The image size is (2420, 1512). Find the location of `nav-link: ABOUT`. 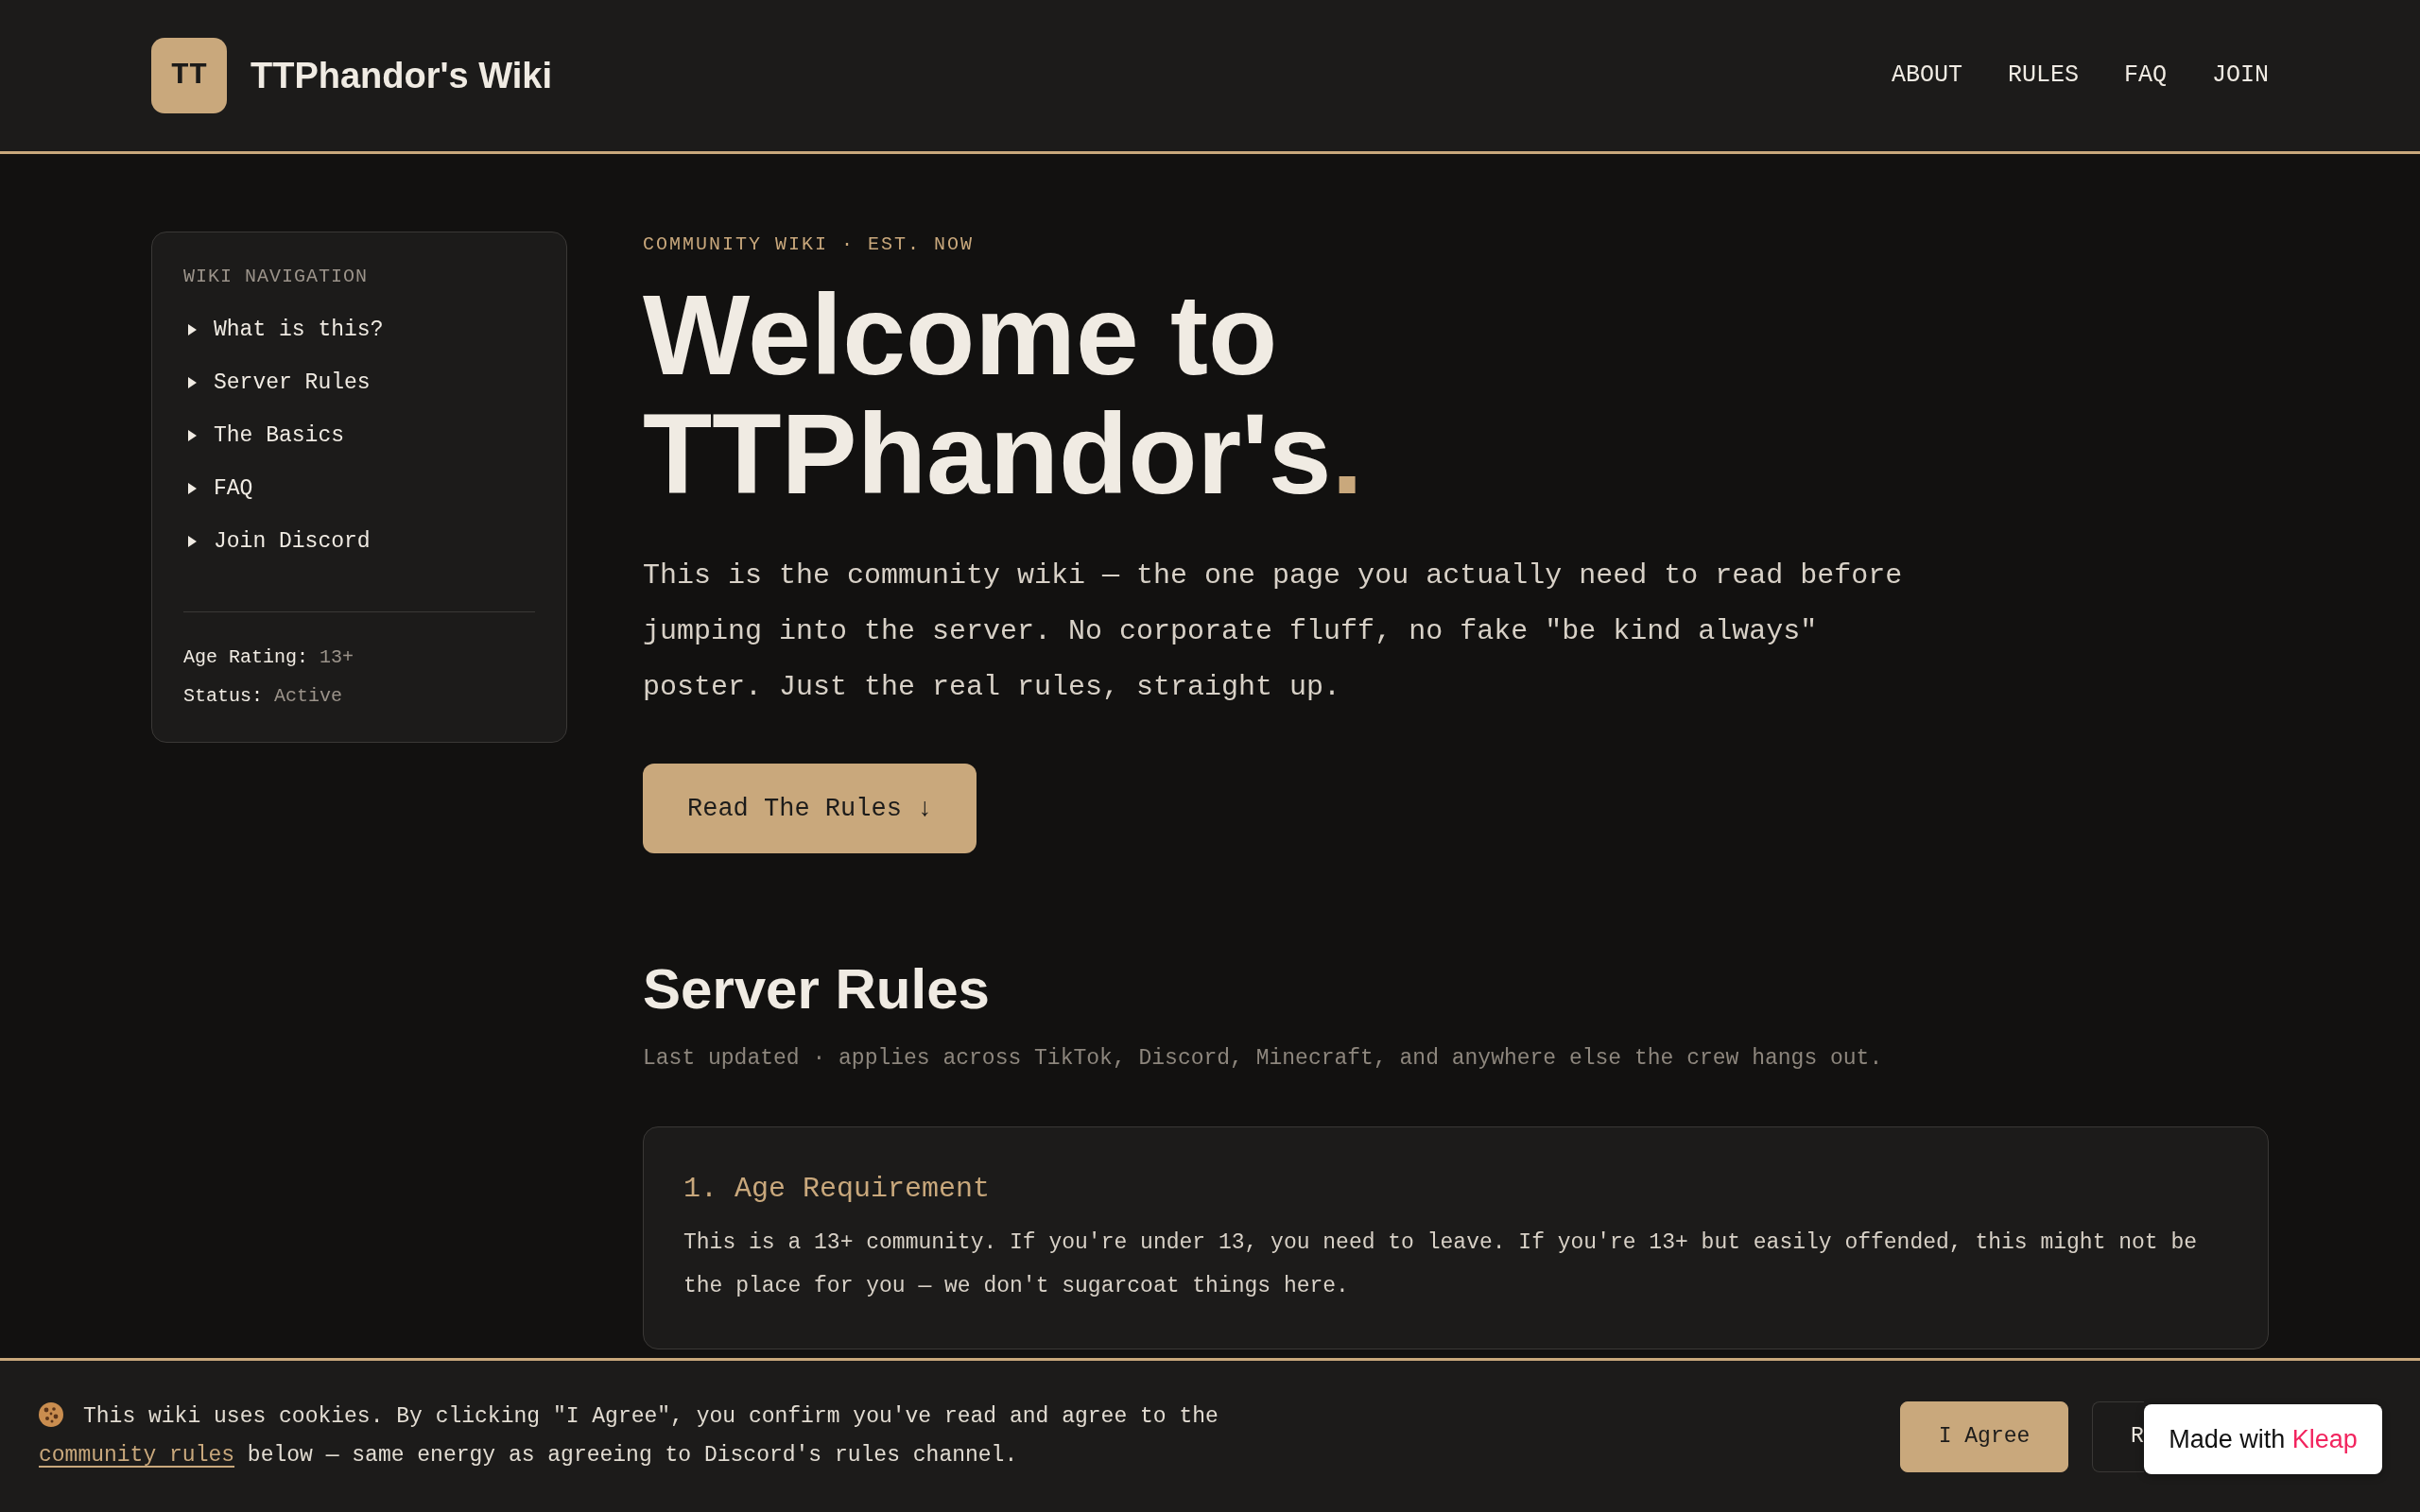

nav-link: ABOUT is located at coordinates (1926, 76).